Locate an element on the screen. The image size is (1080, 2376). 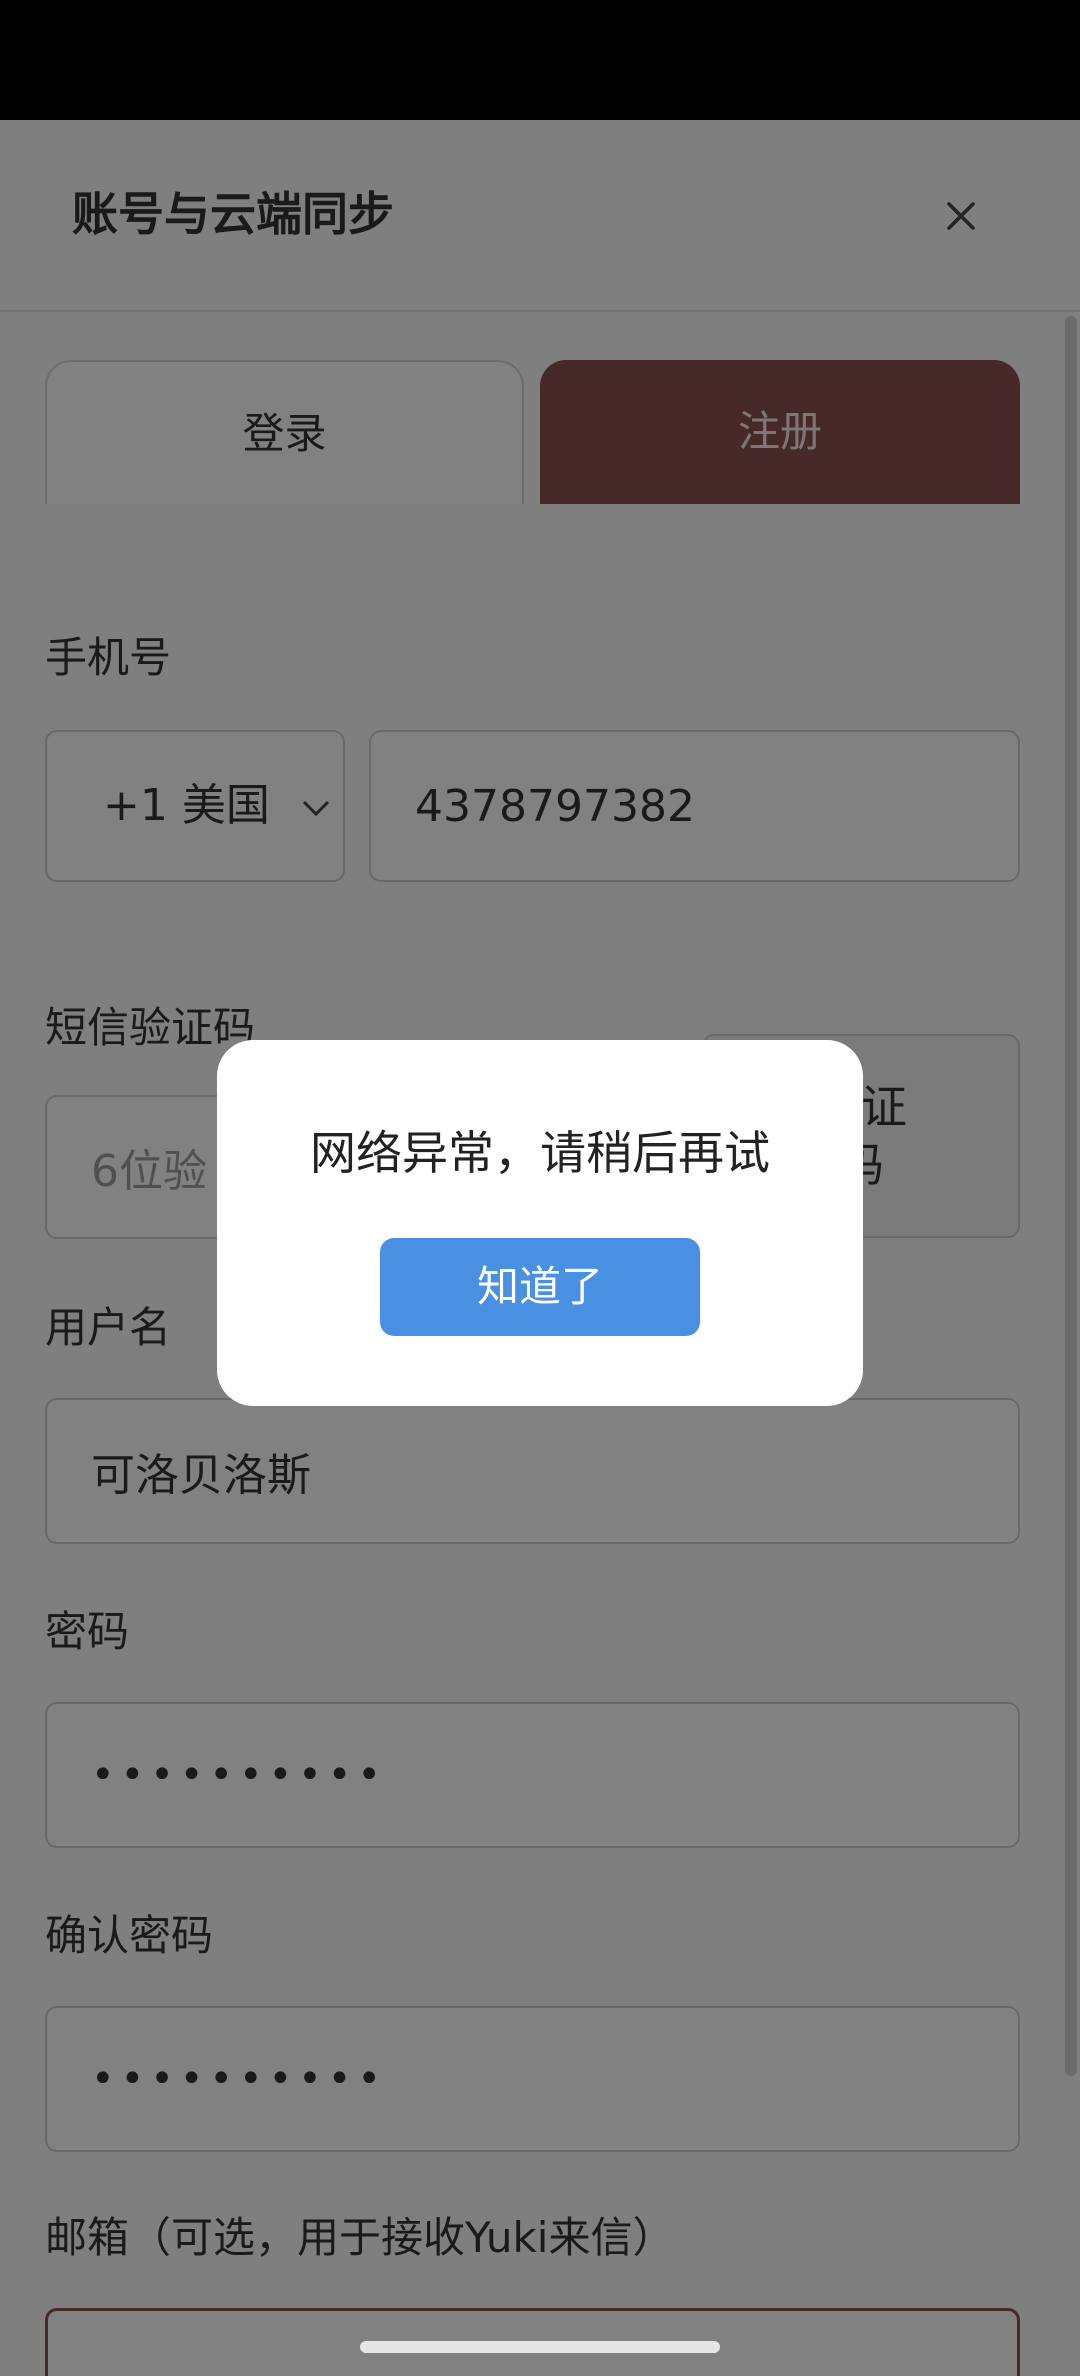
dialog-message: 网络异常，请稍后再试 is located at coordinates (540, 1153).